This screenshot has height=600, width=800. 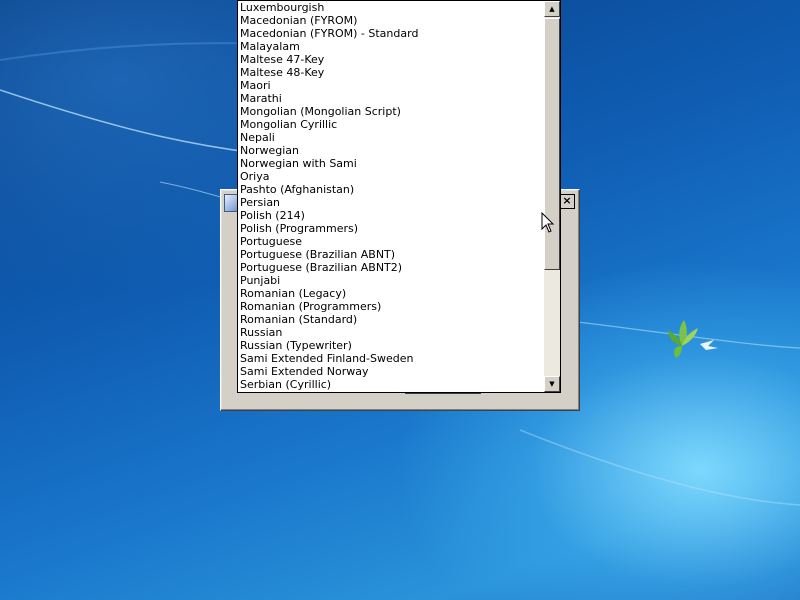 What do you see at coordinates (567, 201) in the screenshot?
I see `close-button: ×` at bounding box center [567, 201].